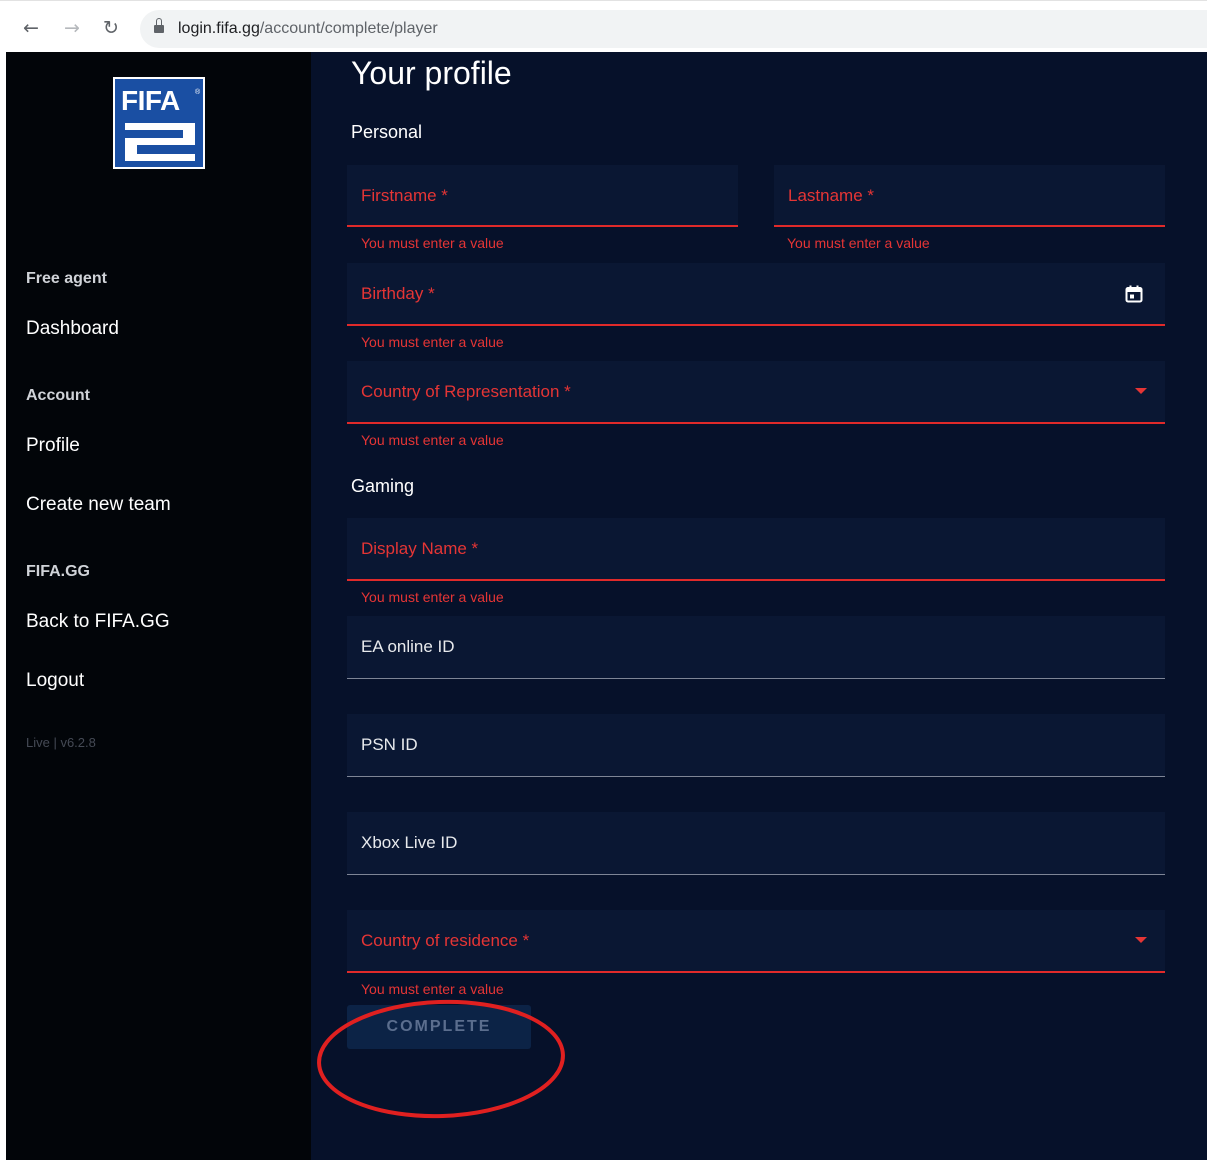 The height and width of the screenshot is (1160, 1207). Describe the element at coordinates (150, 100) in the screenshot. I see `logo-text: FIFA` at that location.